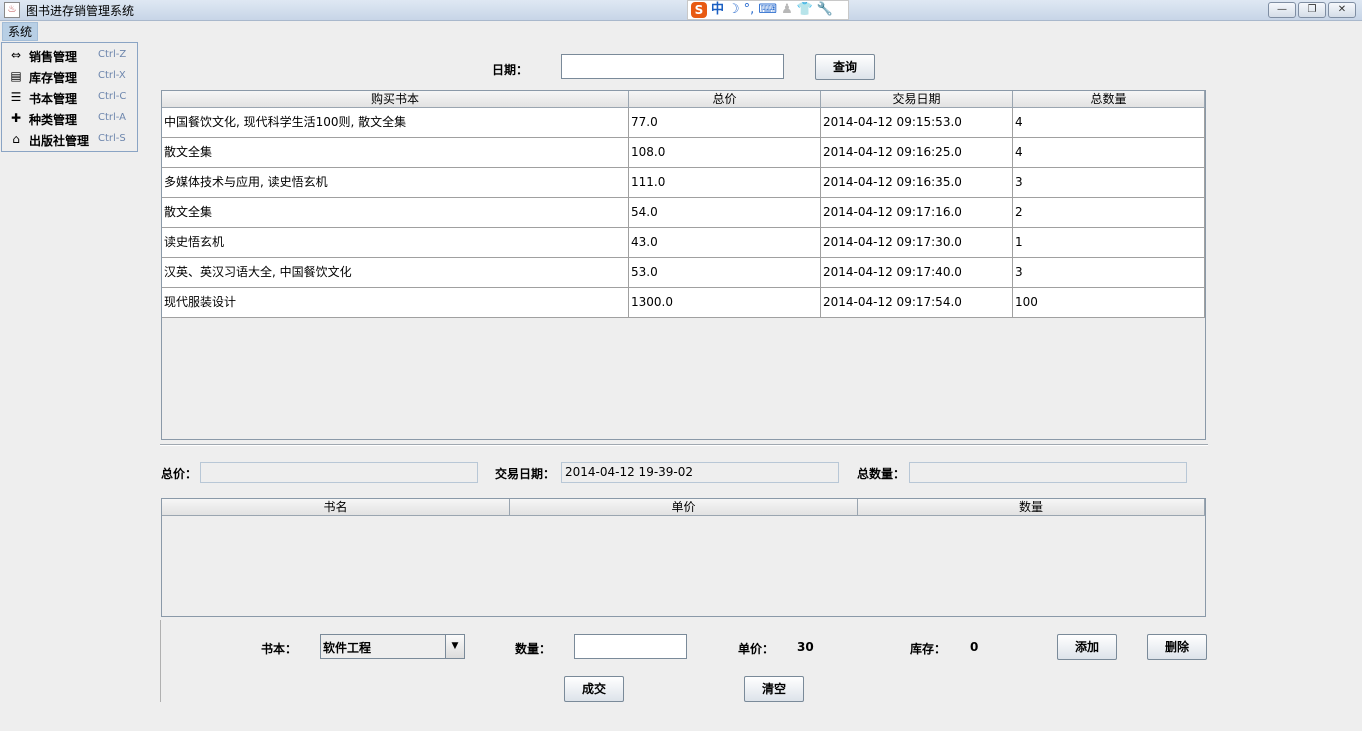  What do you see at coordinates (684, 507) in the screenshot?
I see `column-header: 单价` at bounding box center [684, 507].